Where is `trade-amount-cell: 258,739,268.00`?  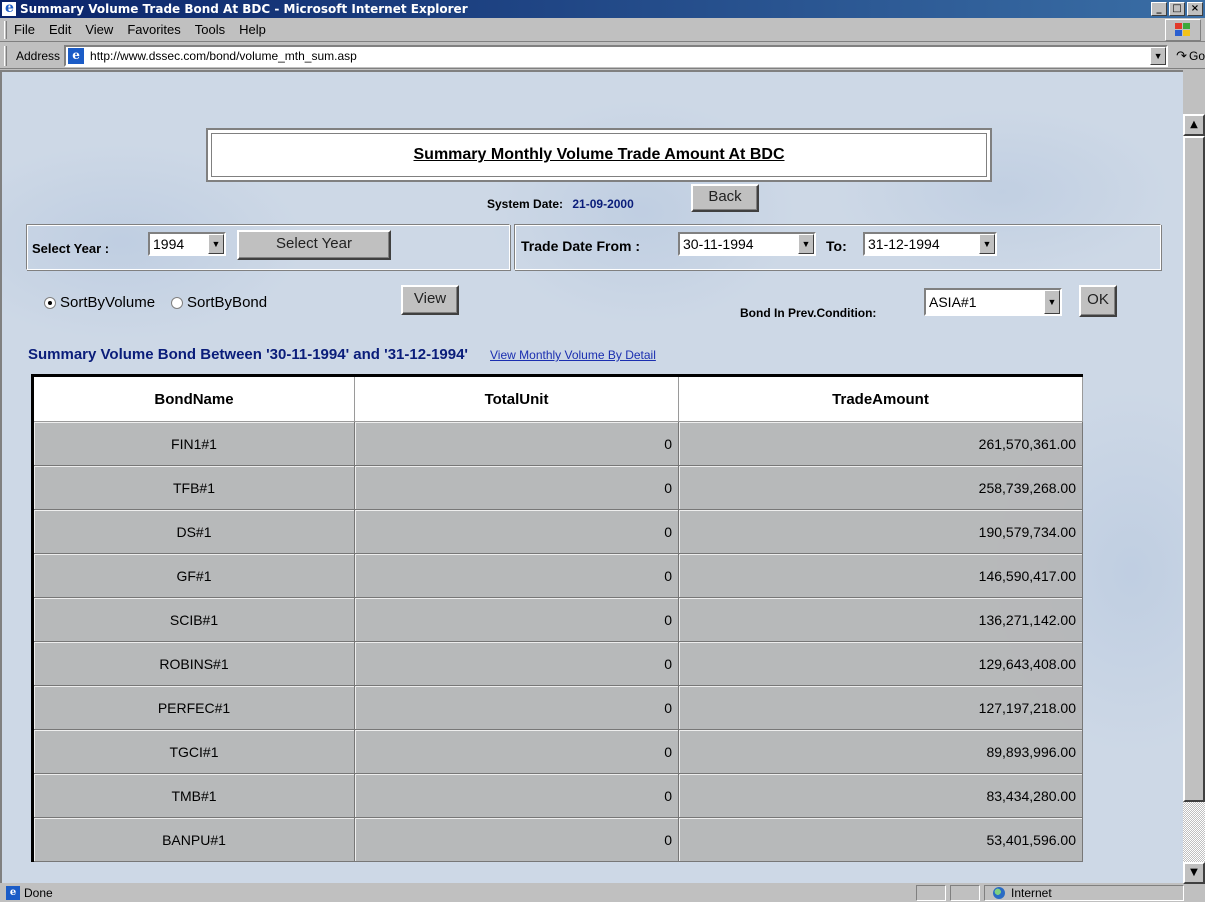 trade-amount-cell: 258,739,268.00 is located at coordinates (880, 487).